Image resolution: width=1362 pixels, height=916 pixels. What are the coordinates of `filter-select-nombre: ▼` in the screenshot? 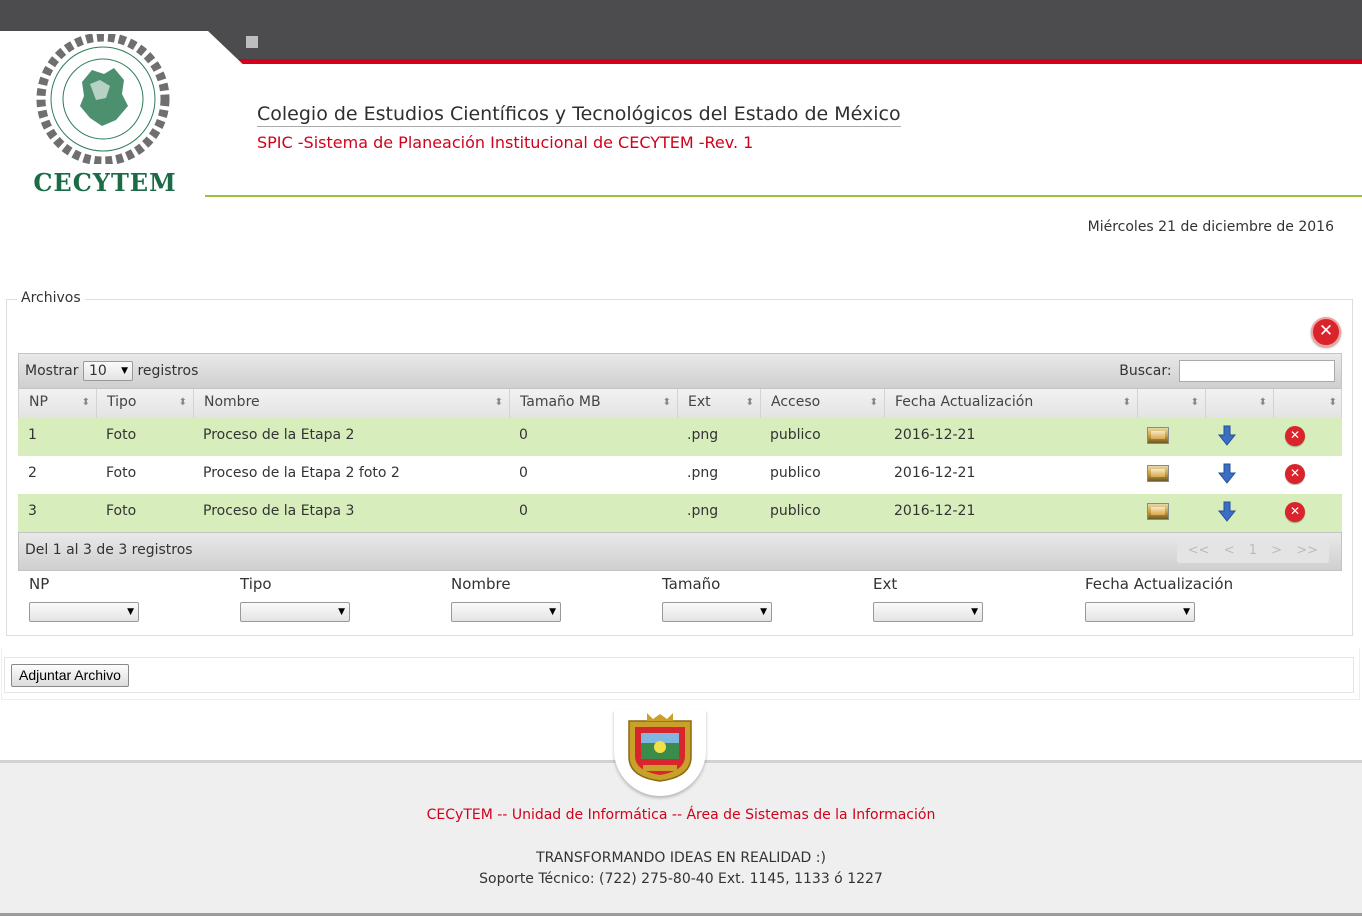 It's located at (506, 612).